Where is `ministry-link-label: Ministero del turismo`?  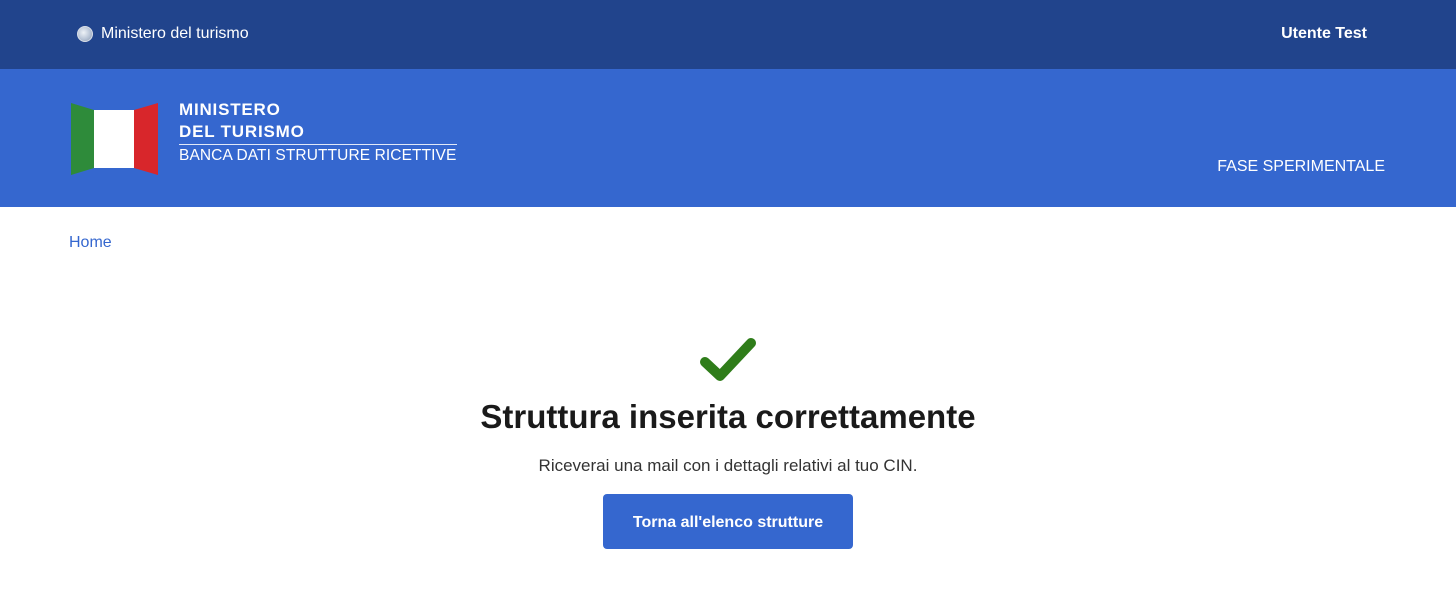 ministry-link-label: Ministero del turismo is located at coordinates (175, 33).